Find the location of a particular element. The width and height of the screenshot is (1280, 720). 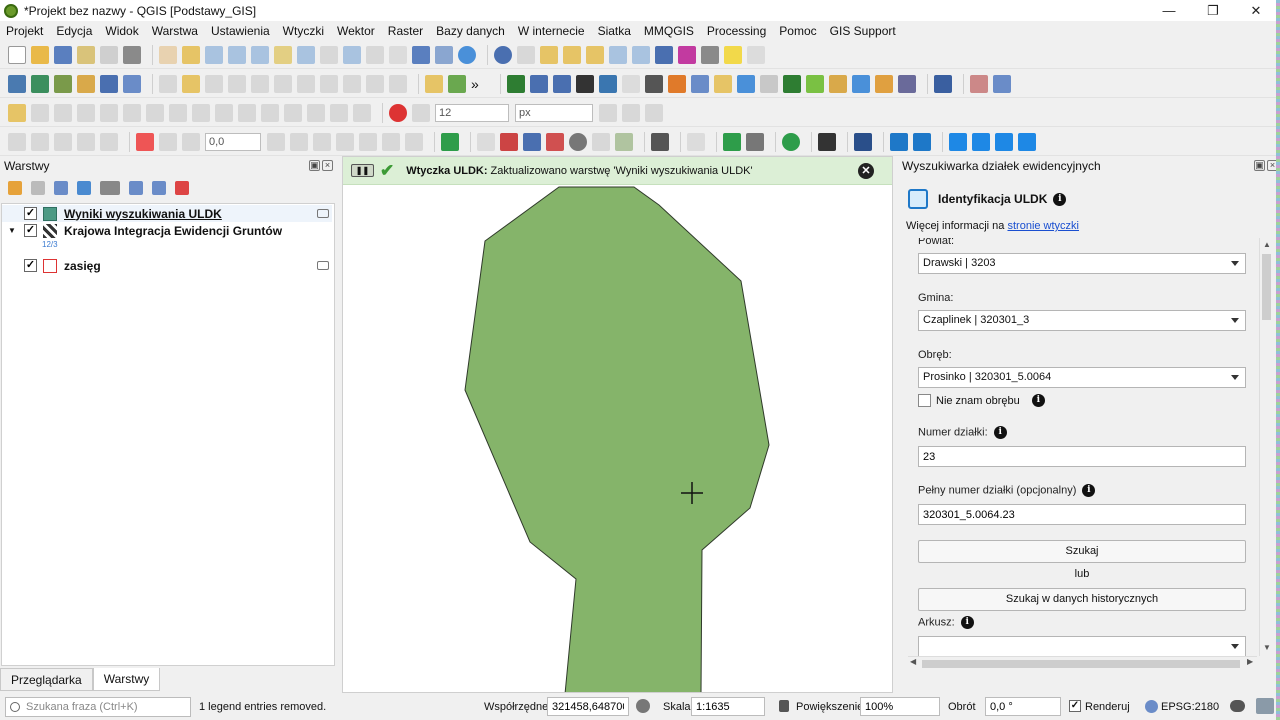

close-panel-icon: × is located at coordinates (327, 165).